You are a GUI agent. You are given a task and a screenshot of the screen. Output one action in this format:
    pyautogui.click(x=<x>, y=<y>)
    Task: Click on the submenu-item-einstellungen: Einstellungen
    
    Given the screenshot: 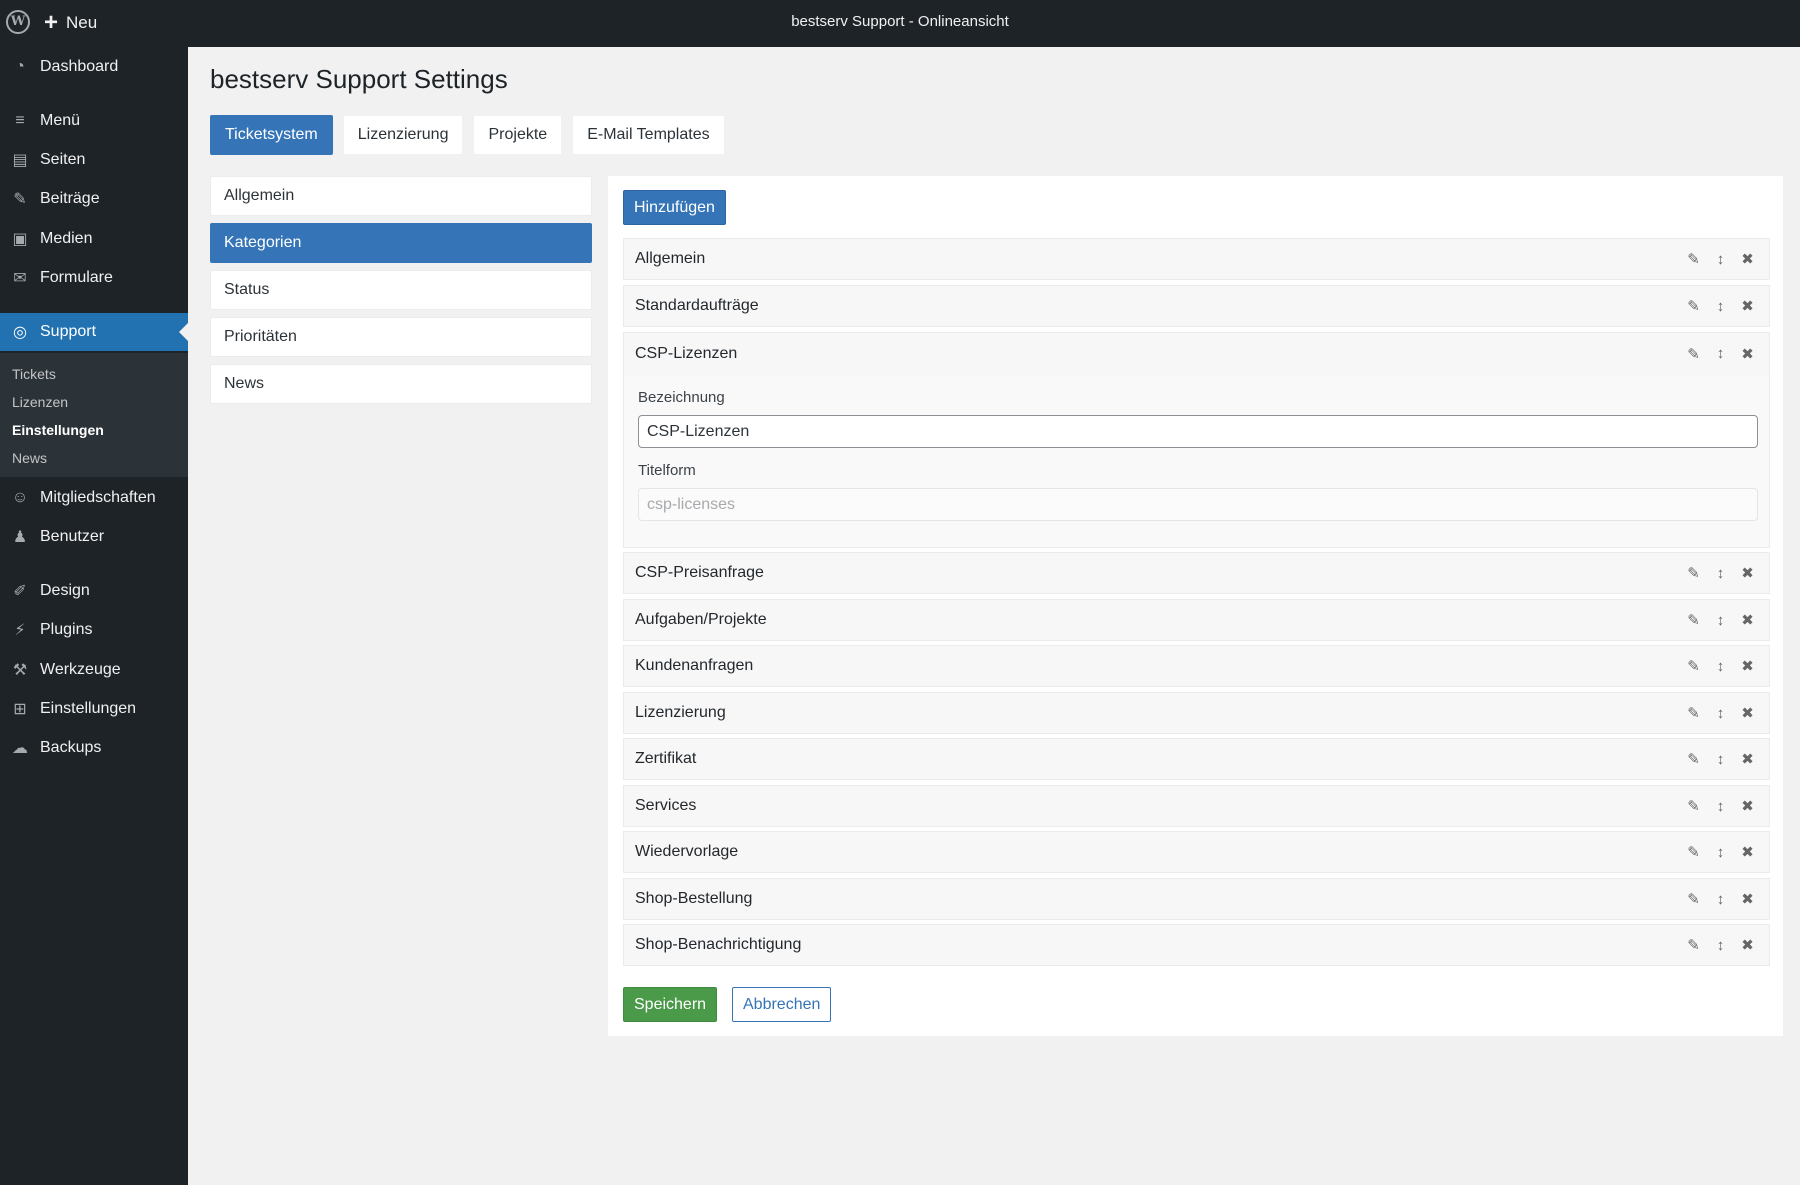 What is the action you would take?
    pyautogui.click(x=58, y=430)
    